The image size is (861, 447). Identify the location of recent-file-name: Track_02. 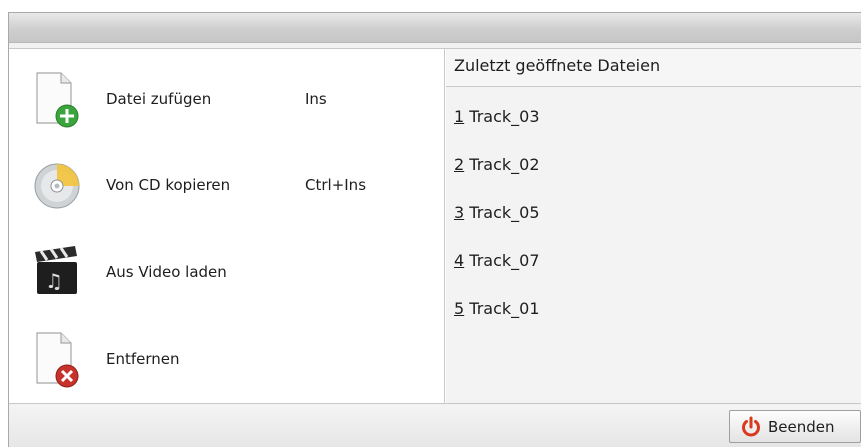
(504, 164).